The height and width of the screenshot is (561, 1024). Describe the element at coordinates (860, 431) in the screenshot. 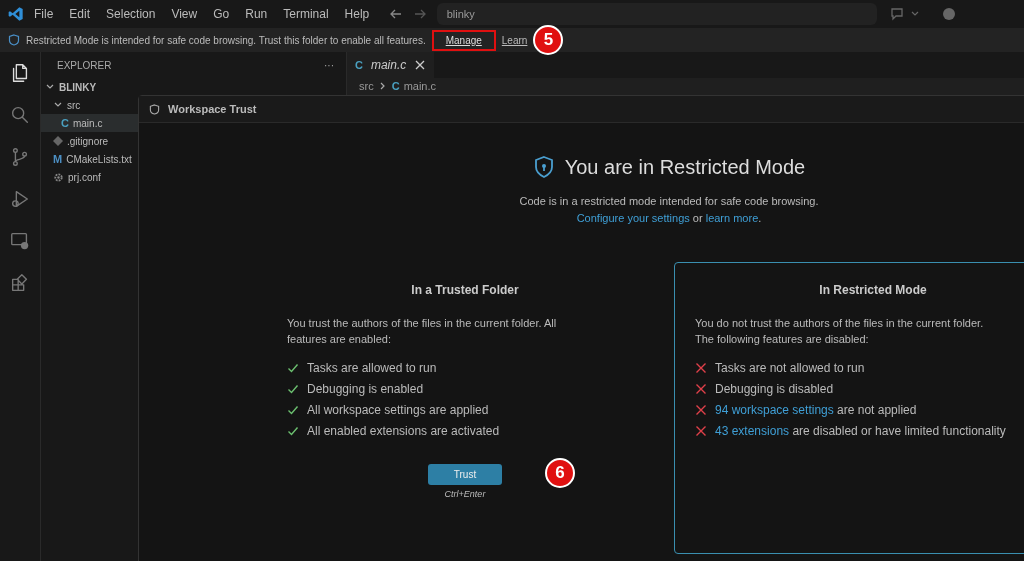

I see `feature-text: 43 extensions are disabled or have limited functionality` at that location.